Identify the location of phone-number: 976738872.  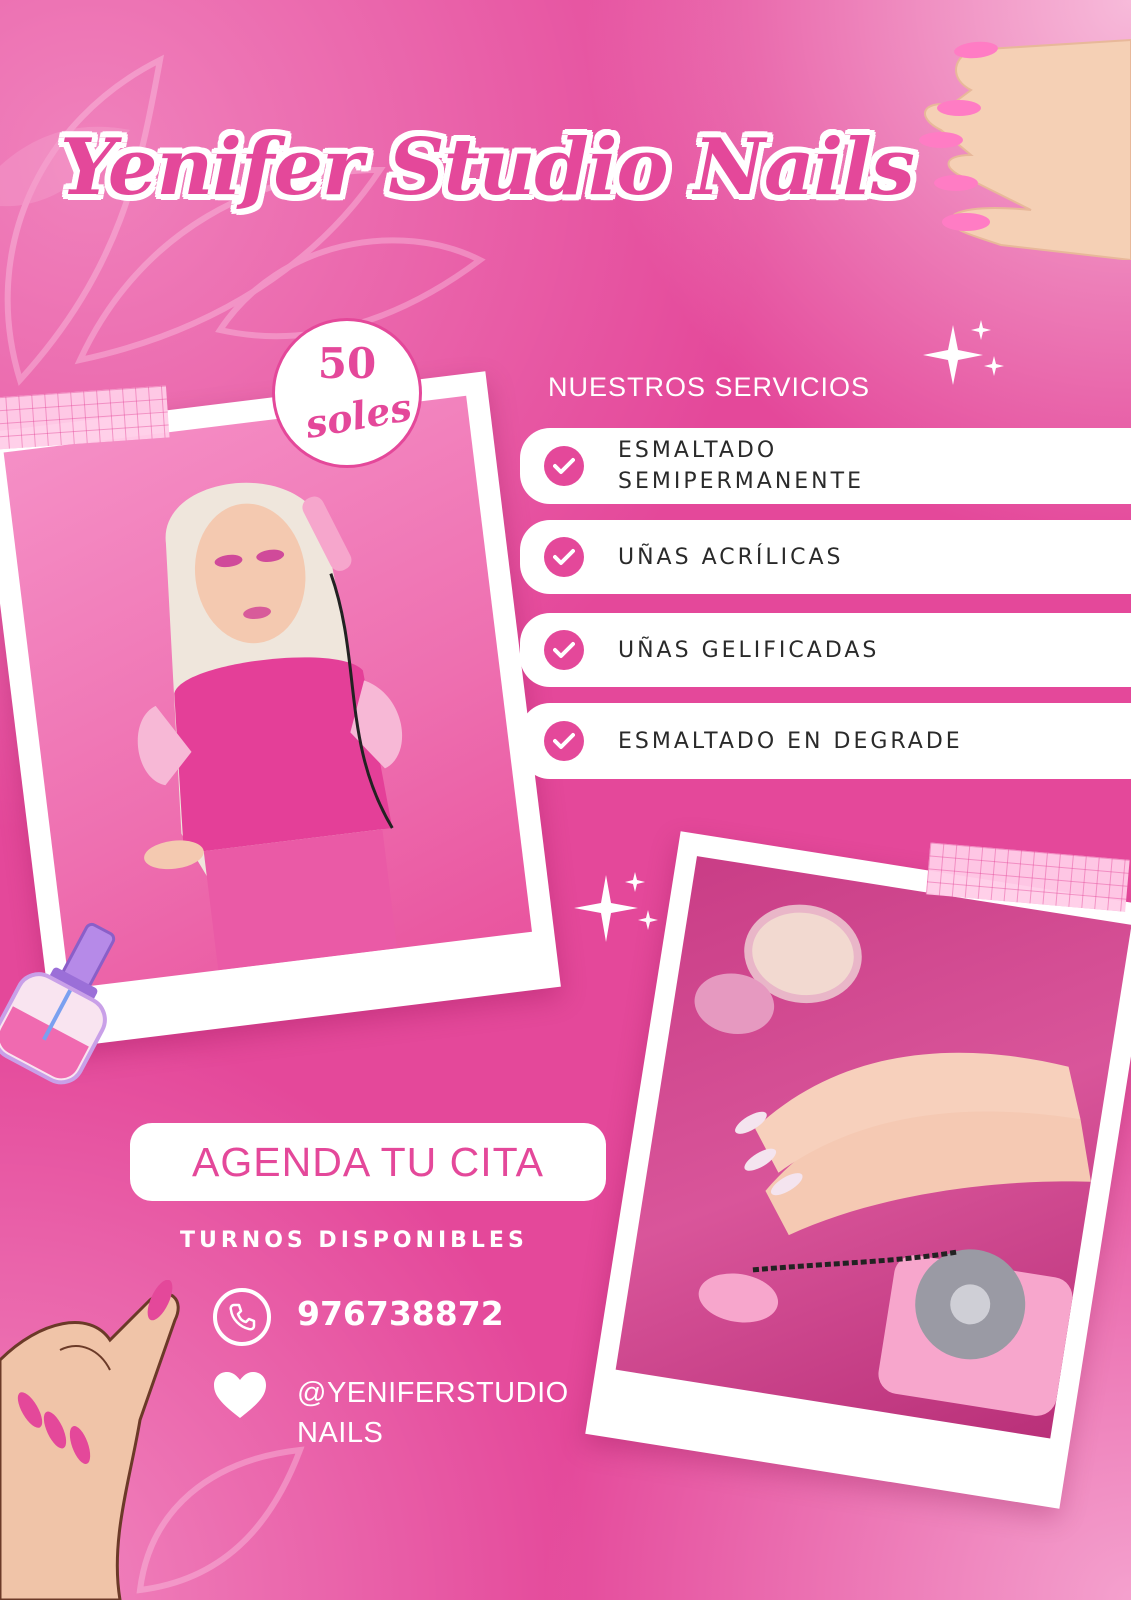
(400, 1313).